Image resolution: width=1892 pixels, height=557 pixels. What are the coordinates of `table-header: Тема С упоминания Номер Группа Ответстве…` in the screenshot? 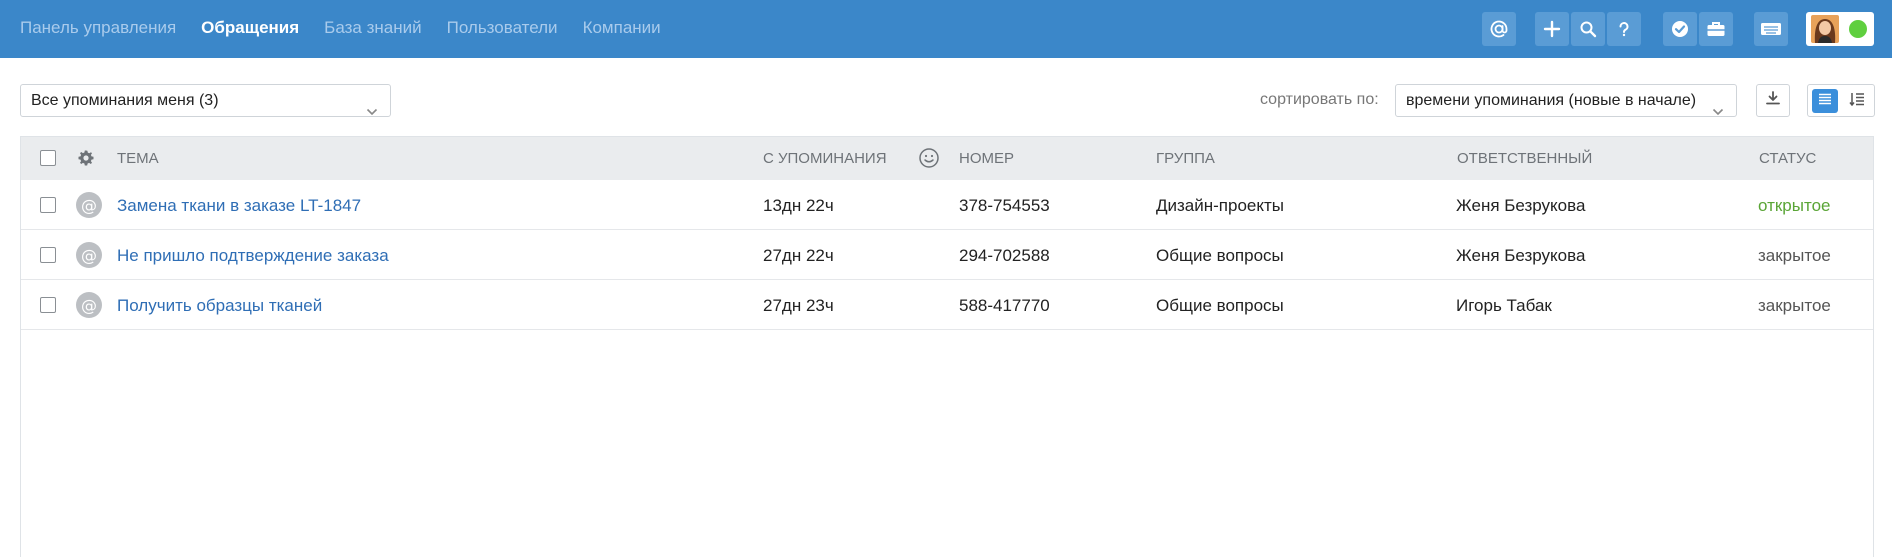 It's located at (947, 158).